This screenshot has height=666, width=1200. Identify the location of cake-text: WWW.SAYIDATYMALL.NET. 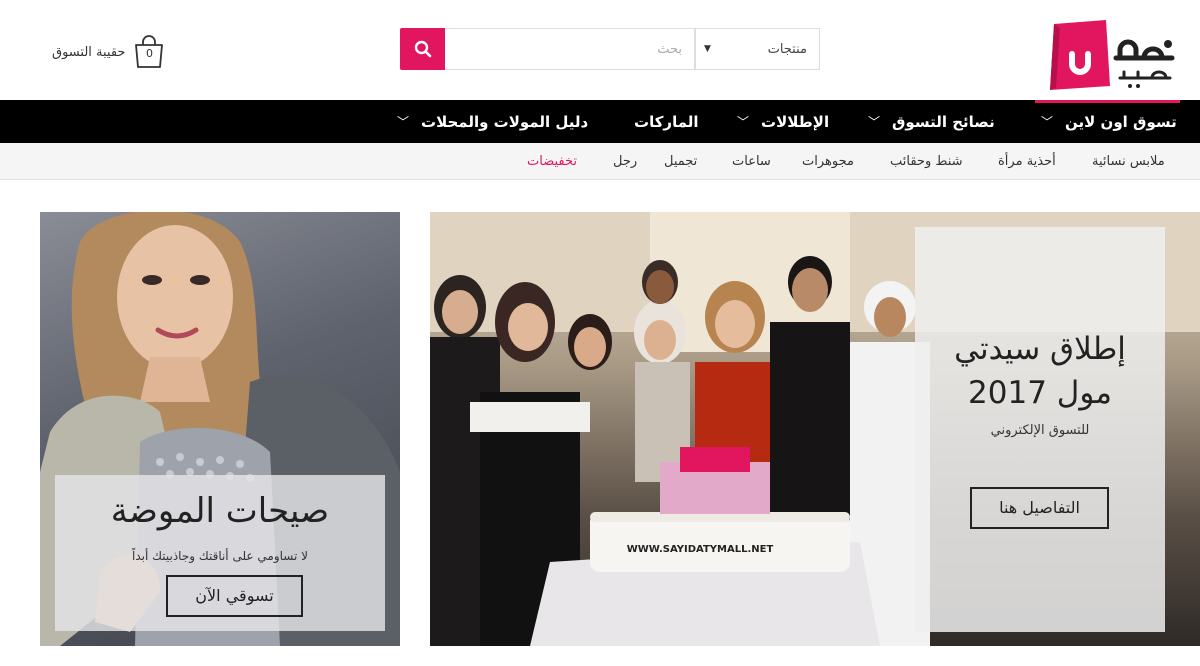
(700, 549).